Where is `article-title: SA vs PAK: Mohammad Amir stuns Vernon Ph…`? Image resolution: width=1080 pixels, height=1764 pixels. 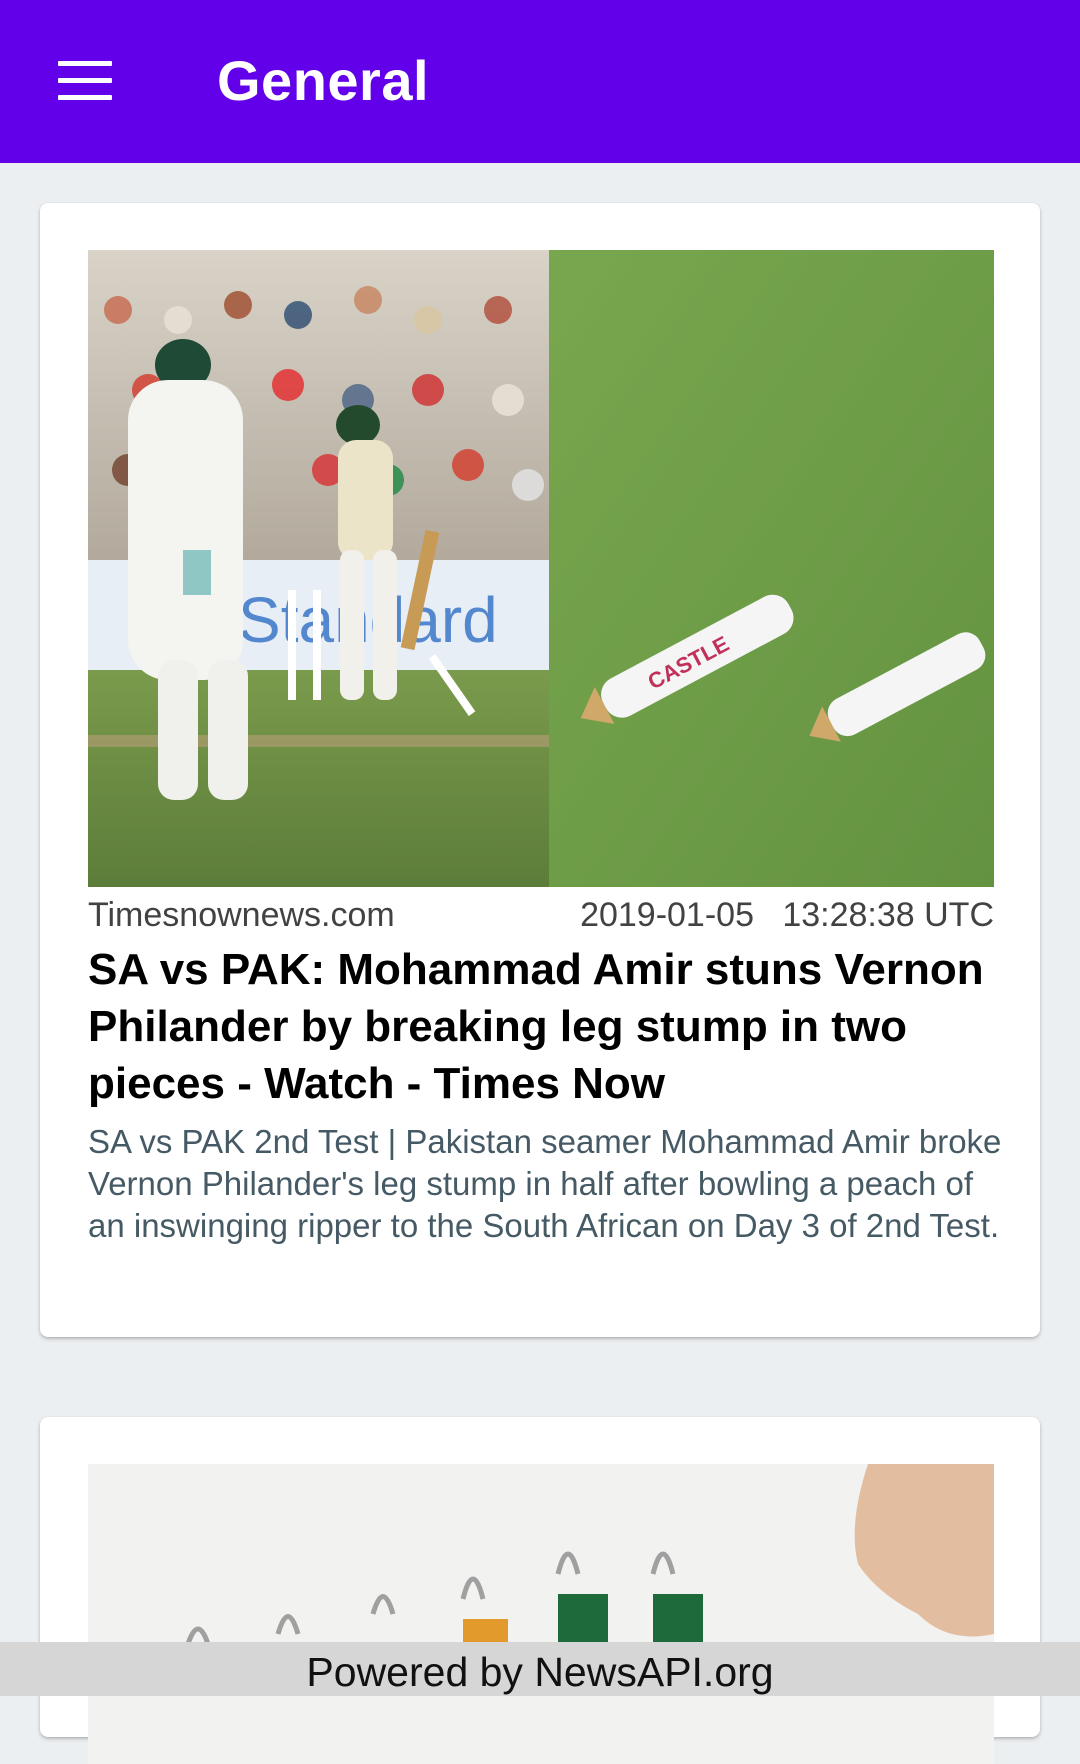
article-title: SA vs PAK: Mohammad Amir stuns Vernon Ph… is located at coordinates (543, 1026).